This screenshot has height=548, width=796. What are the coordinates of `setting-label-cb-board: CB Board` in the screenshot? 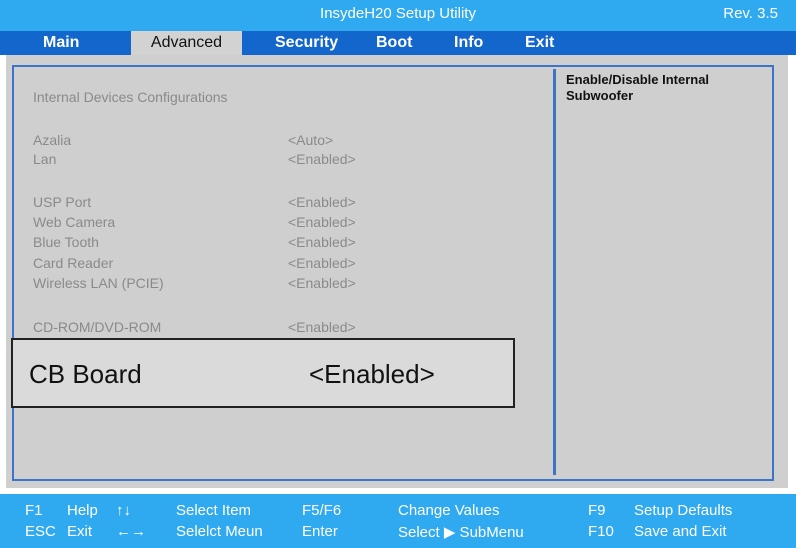 It's located at (85, 374).